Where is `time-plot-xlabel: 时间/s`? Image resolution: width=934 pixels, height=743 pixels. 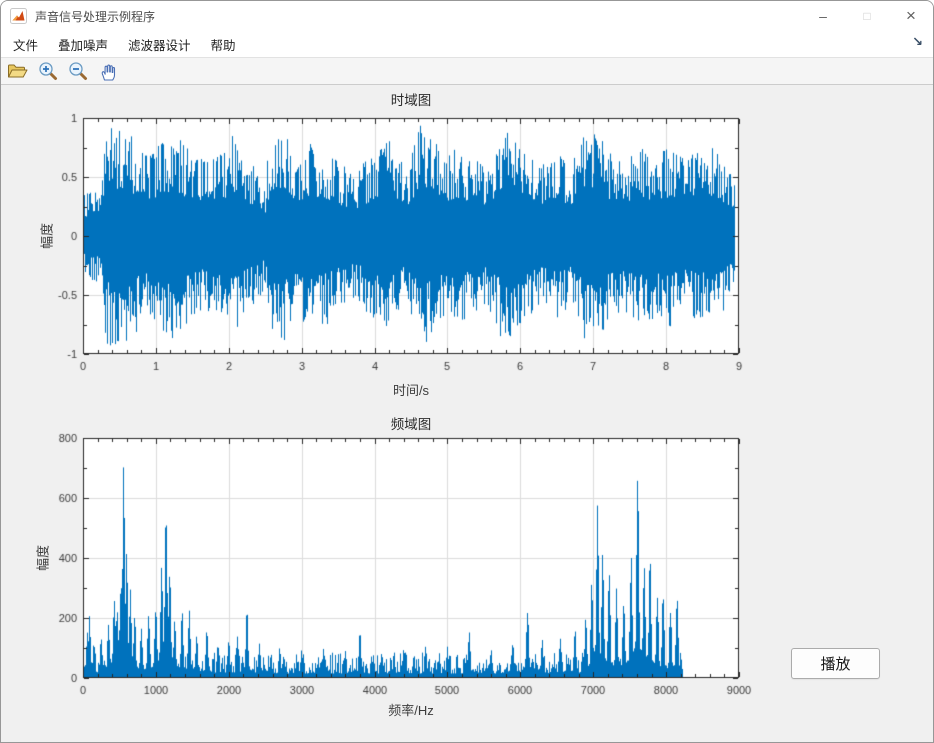 time-plot-xlabel: 时间/s is located at coordinates (411, 390).